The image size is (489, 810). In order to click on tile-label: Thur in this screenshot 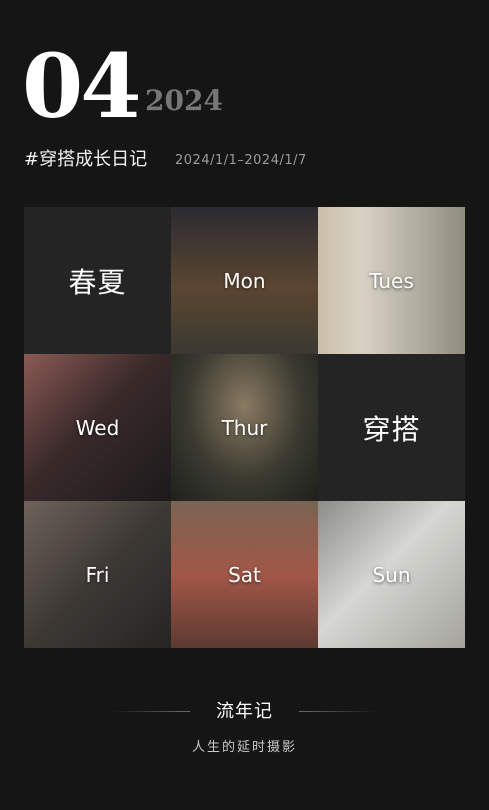, I will do `click(244, 427)`.